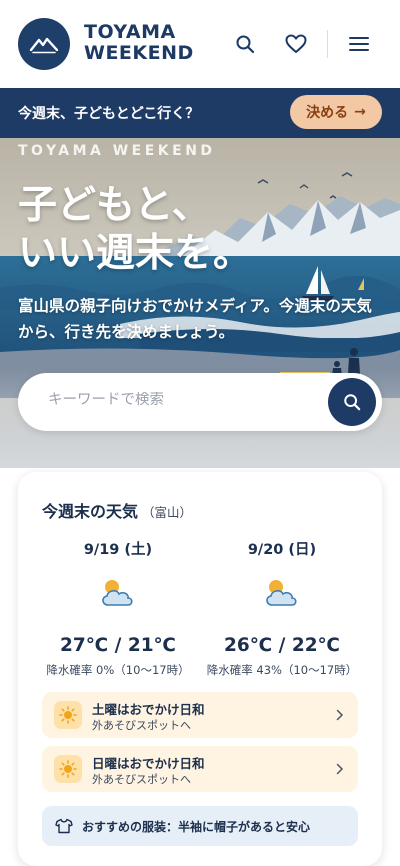 This screenshot has width=400, height=866. I want to click on site-header: TOYAMA WEEKEND, so click(200, 44).